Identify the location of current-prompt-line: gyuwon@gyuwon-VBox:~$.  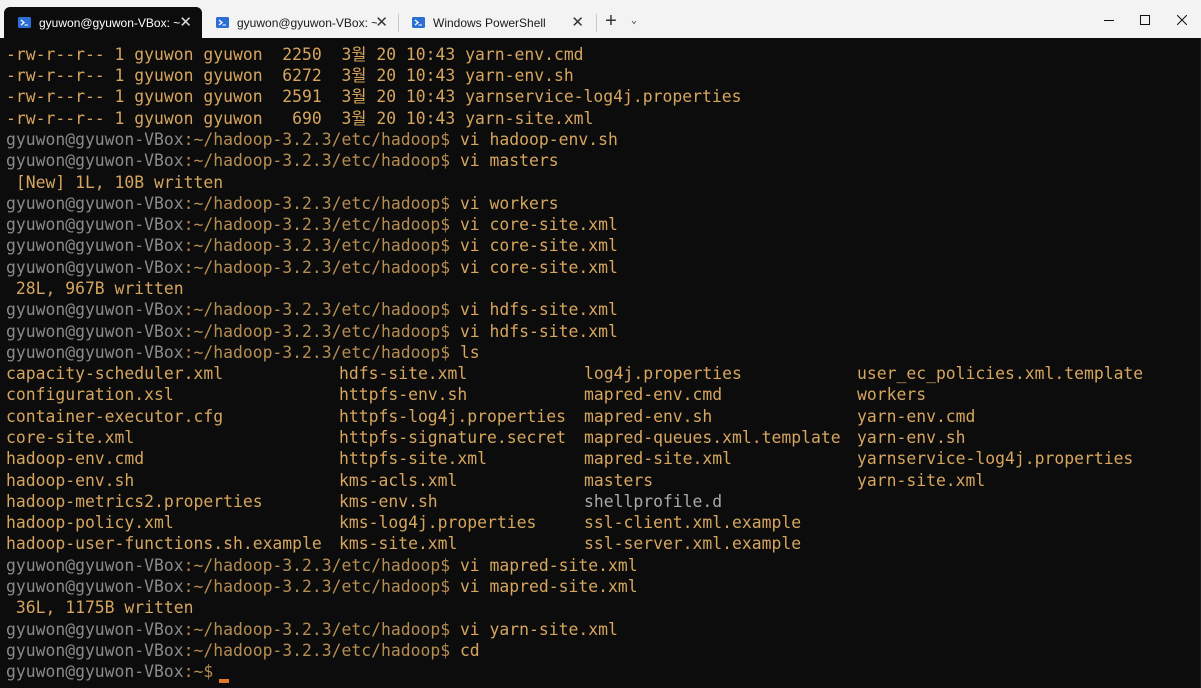
(118, 672).